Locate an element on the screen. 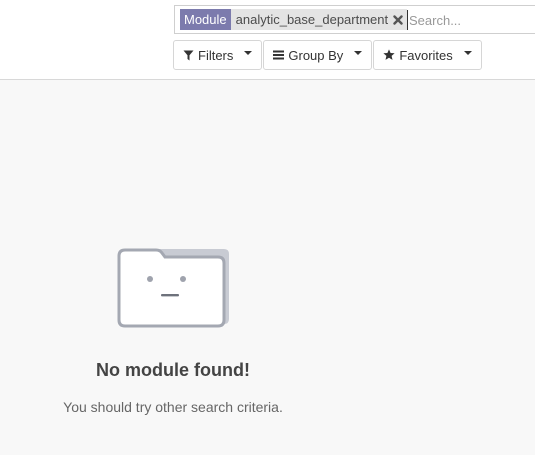 The image size is (535, 455). filters-button: Filters is located at coordinates (218, 55).